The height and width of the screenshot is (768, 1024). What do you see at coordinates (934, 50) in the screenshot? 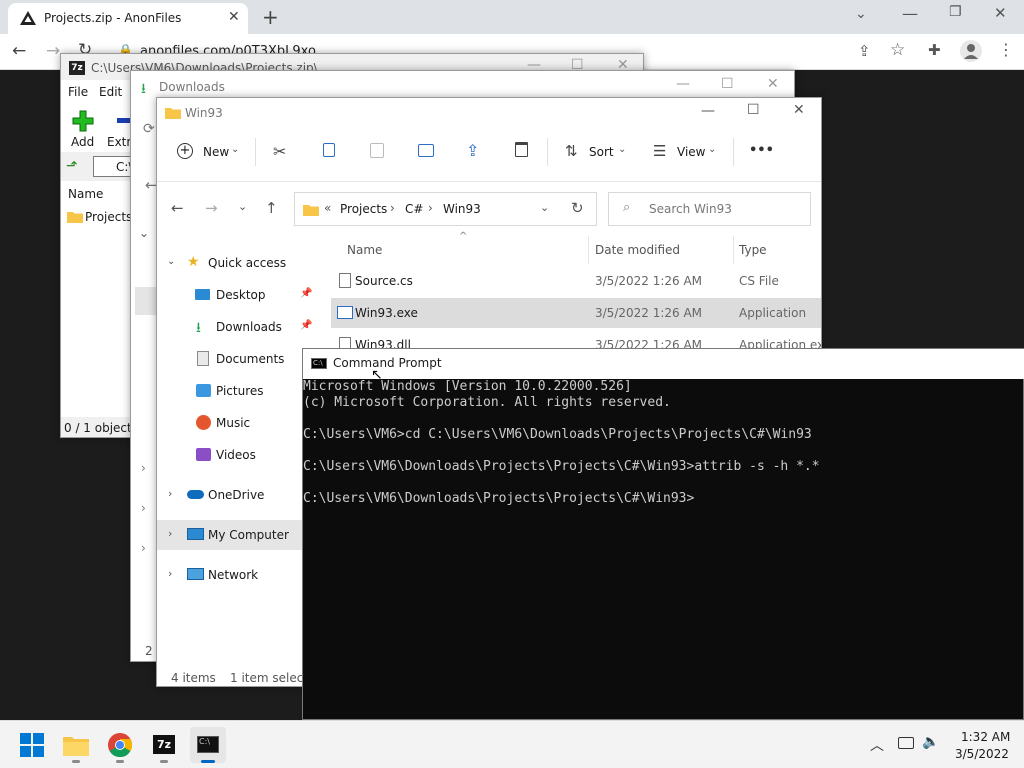
I see `extensions-icon: ✚` at bounding box center [934, 50].